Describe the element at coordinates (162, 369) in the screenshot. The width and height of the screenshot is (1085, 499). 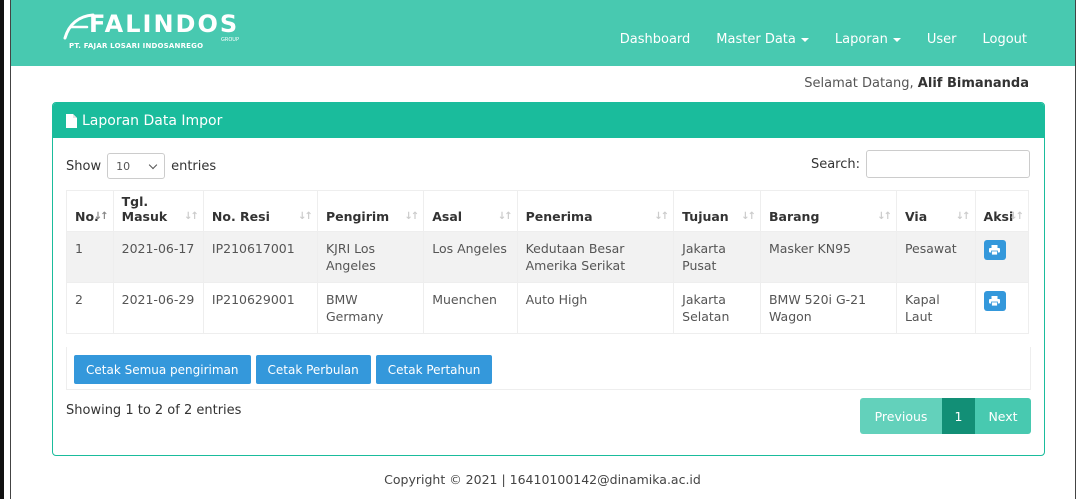
I see `print-all-button: Cetak Semua pengiriman` at that location.